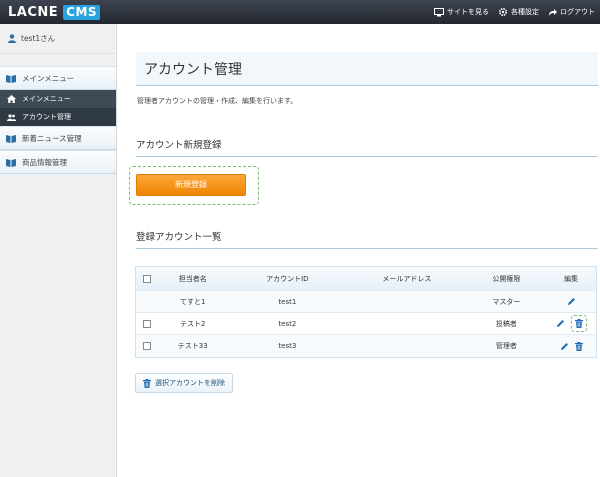 This screenshot has width=600, height=477. I want to click on row-role: マスター, so click(506, 301).